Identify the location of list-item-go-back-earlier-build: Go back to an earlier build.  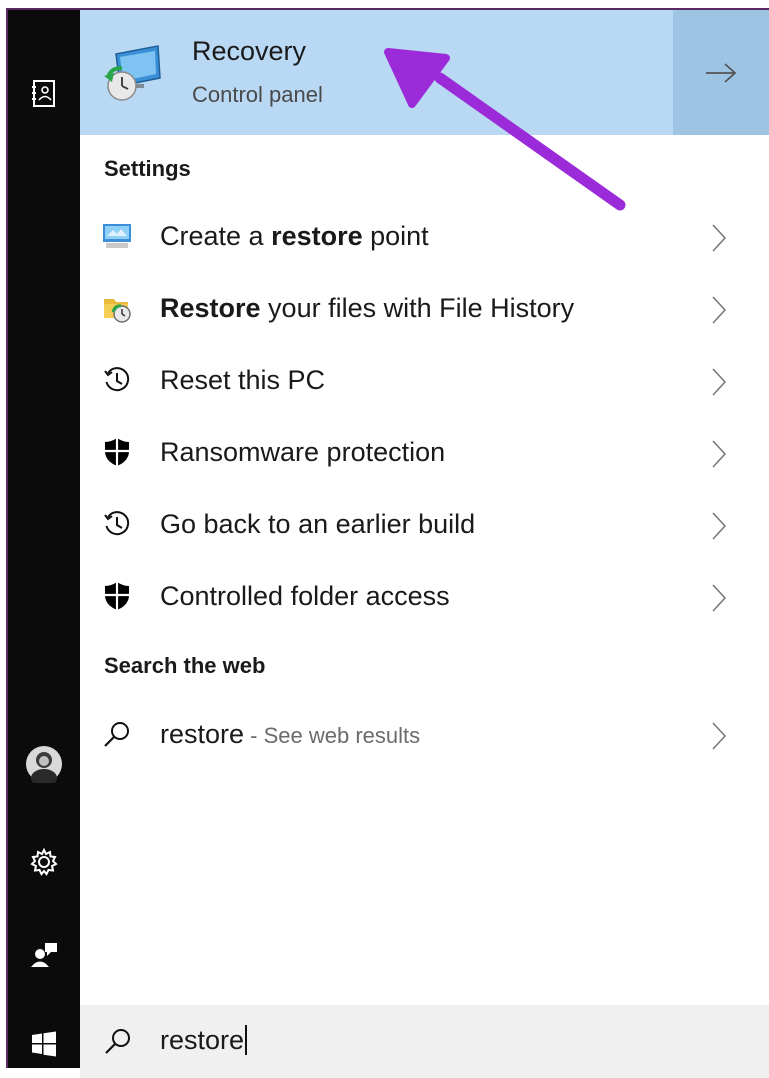
(424, 525).